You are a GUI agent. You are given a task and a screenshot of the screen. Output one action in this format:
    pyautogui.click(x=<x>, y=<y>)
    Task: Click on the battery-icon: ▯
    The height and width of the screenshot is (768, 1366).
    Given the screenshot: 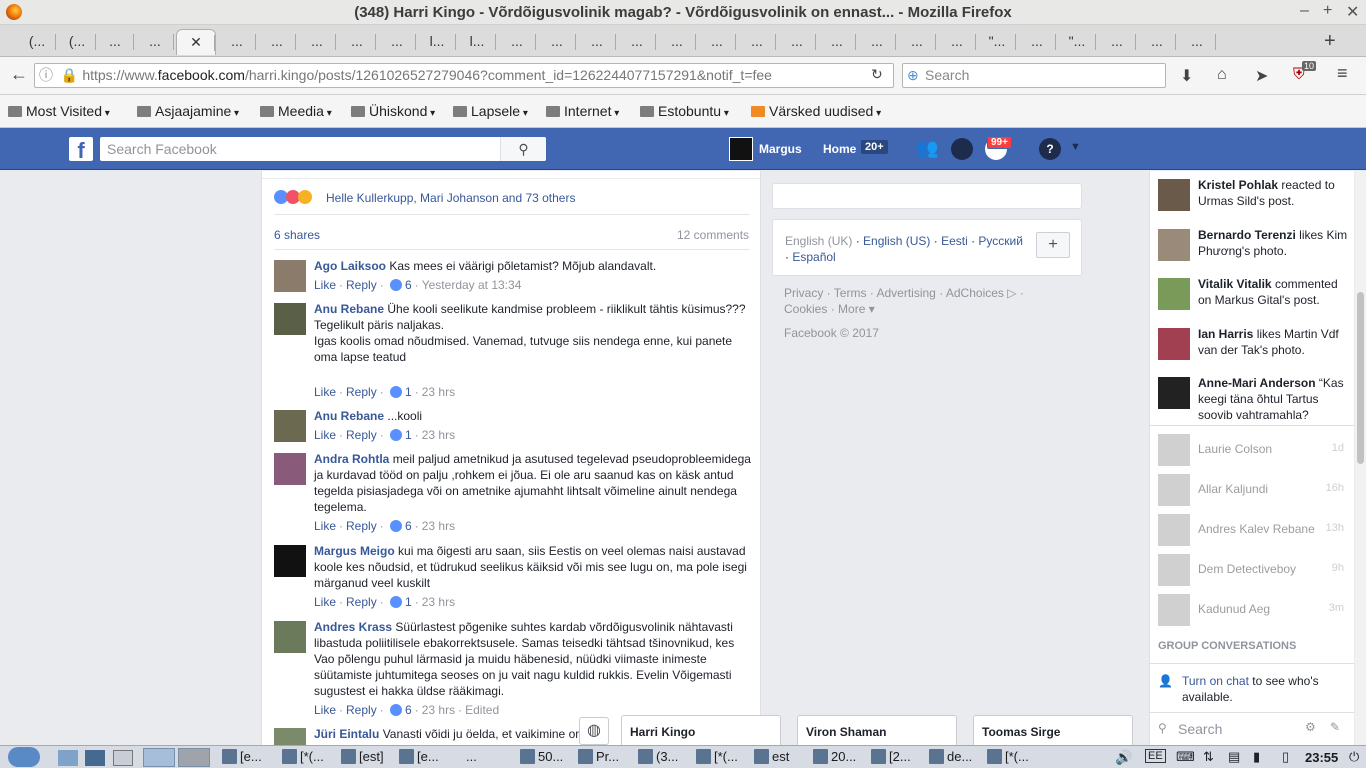 What is the action you would take?
    pyautogui.click(x=1285, y=757)
    